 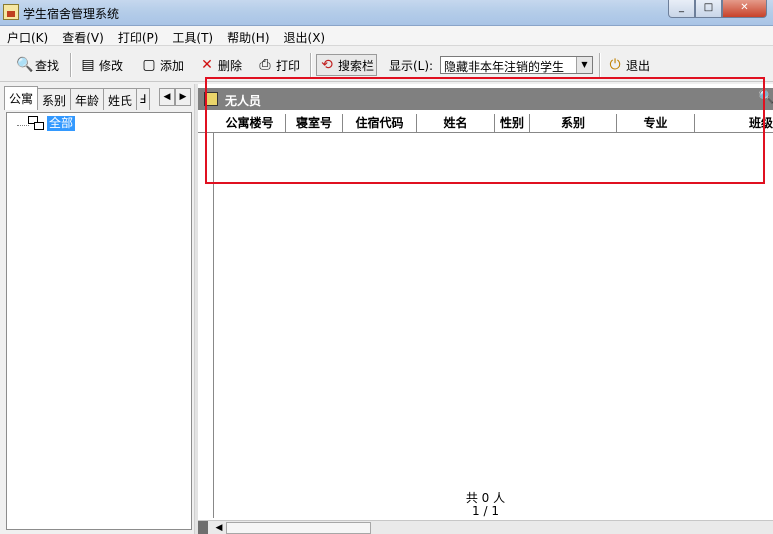 I want to click on grid-footer: 共 0 人 1 / 1, so click(x=485, y=504).